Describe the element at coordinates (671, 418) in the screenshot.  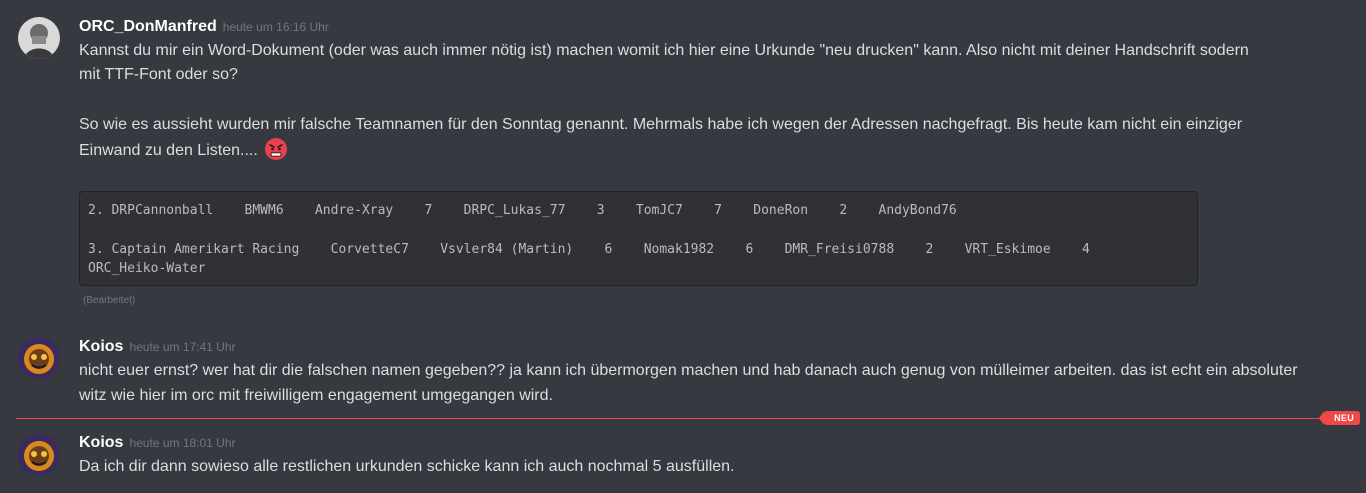
I see `new-messages-divider` at that location.